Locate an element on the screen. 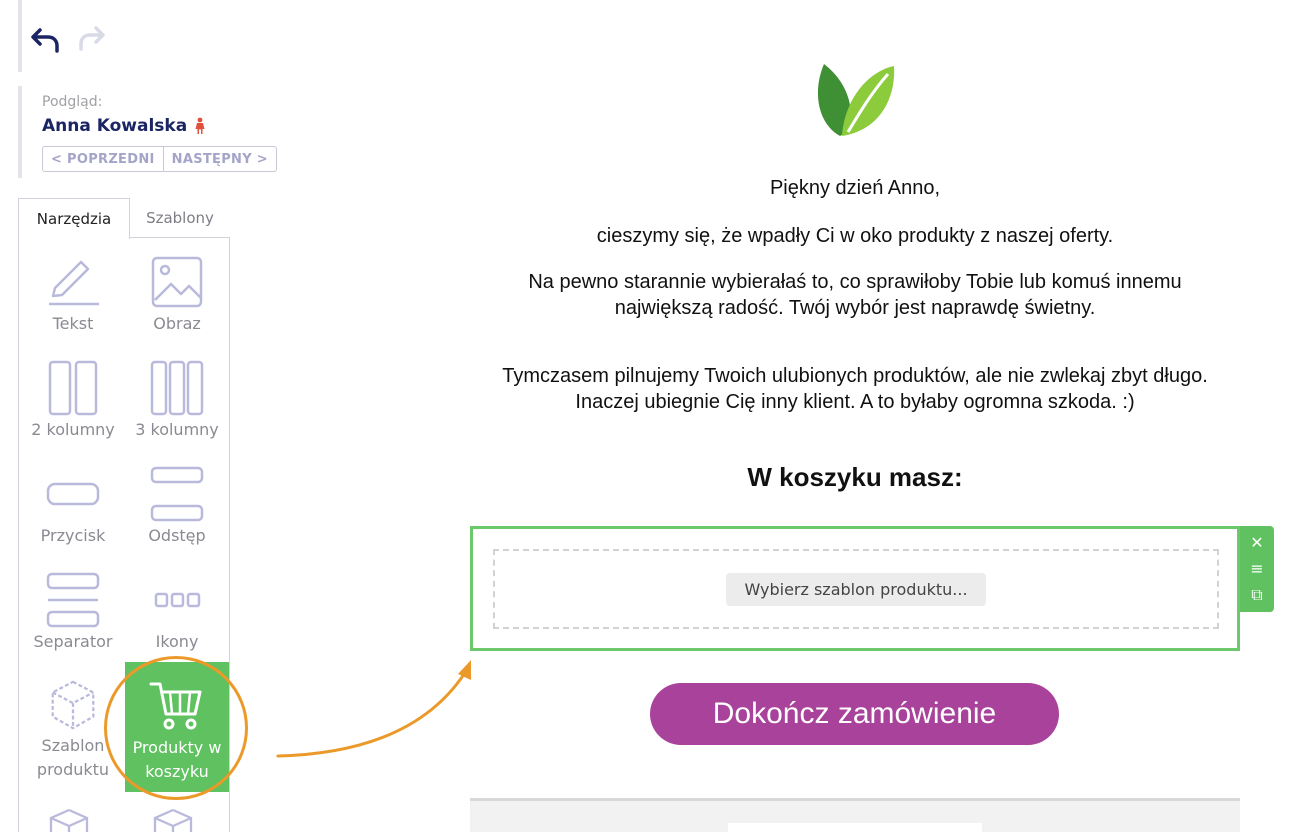 The height and width of the screenshot is (832, 1296). toolbar-divider is located at coordinates (20, 36).